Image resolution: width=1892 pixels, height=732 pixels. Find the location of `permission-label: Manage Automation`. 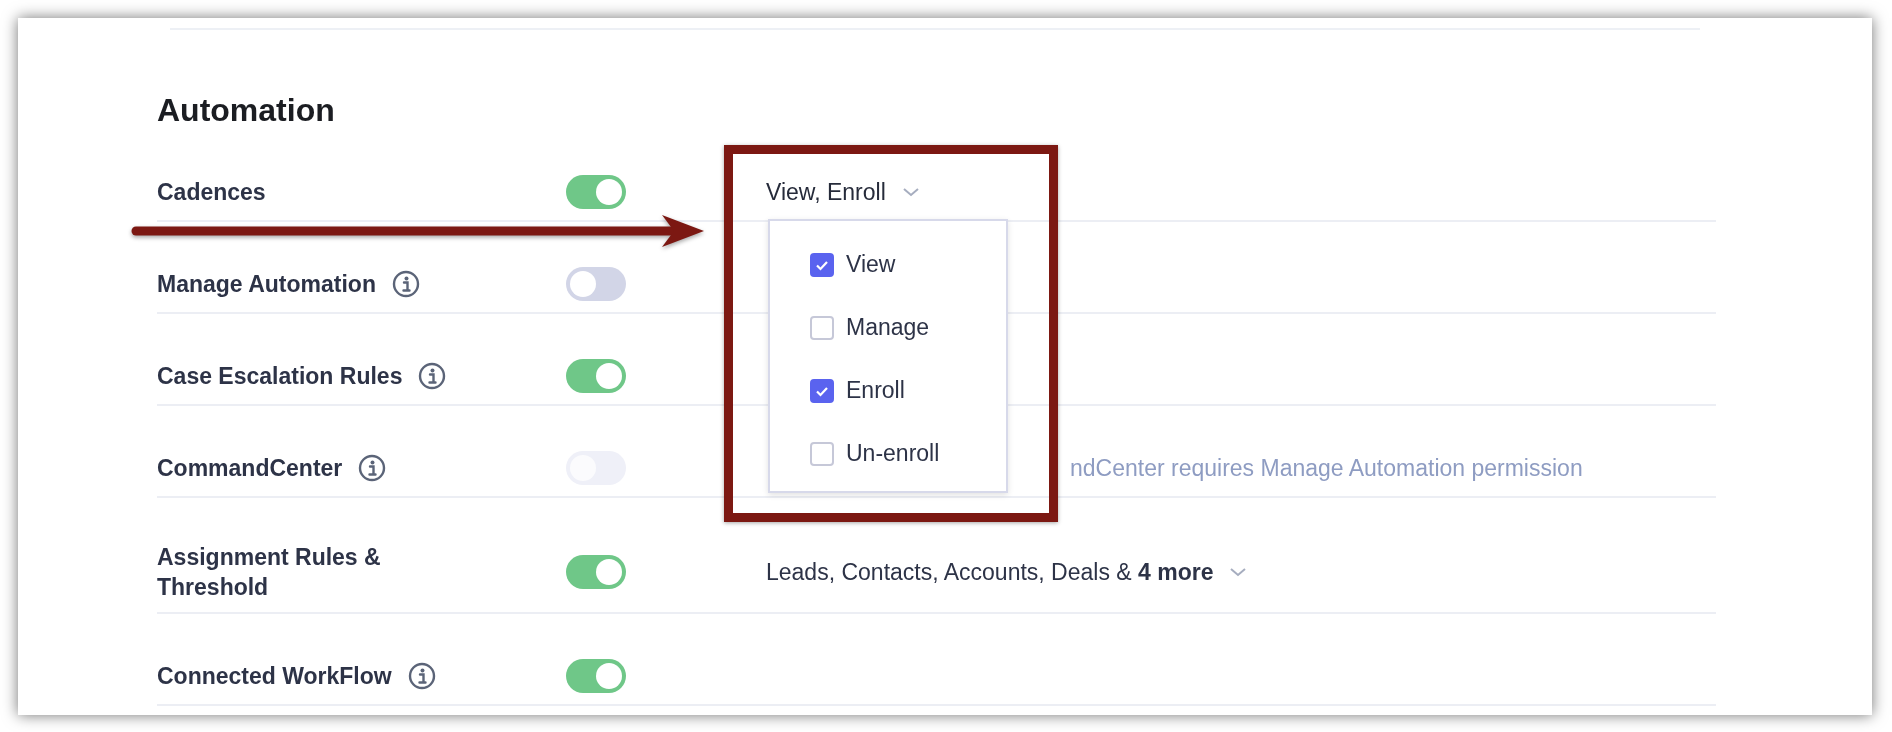

permission-label: Manage Automation is located at coordinates (266, 284).